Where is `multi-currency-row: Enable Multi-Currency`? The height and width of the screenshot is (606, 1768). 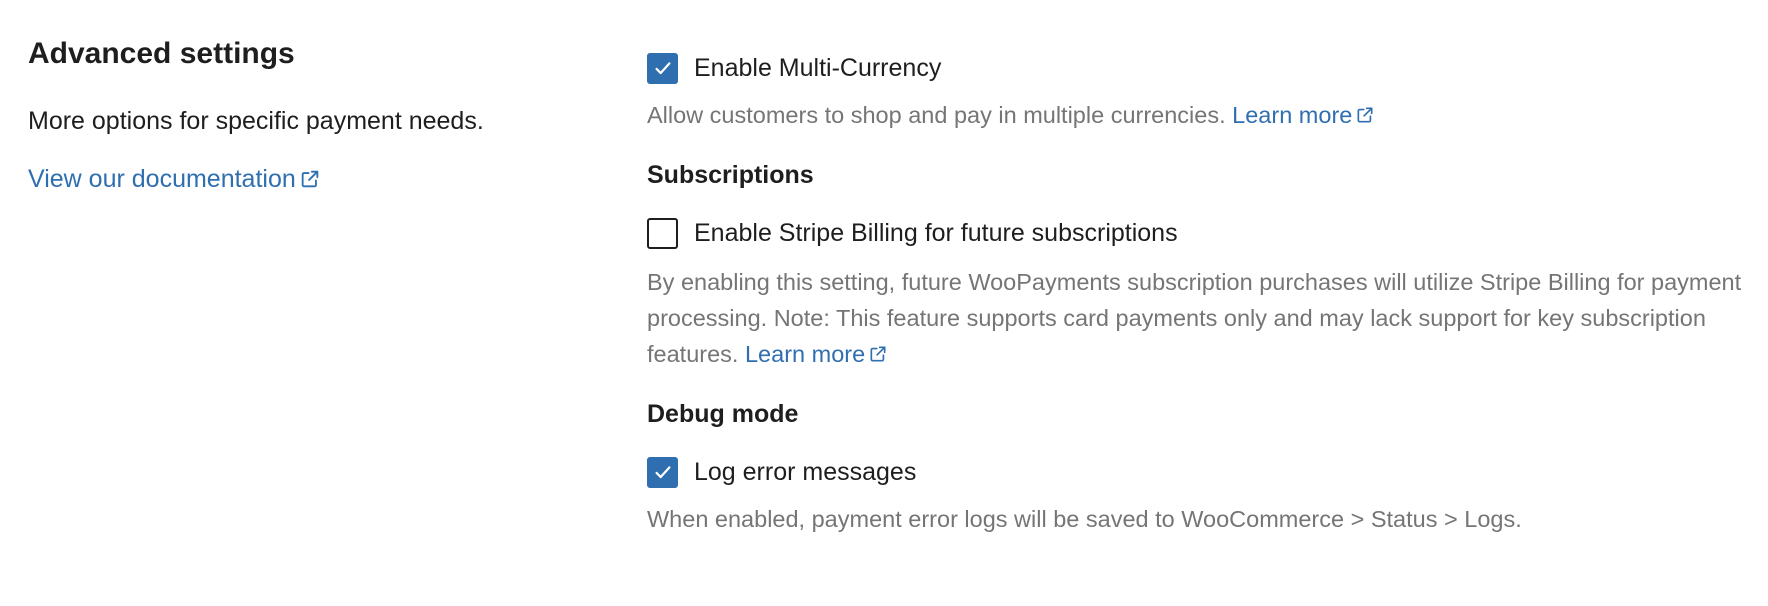
multi-currency-row: Enable Multi-Currency is located at coordinates (1197, 68).